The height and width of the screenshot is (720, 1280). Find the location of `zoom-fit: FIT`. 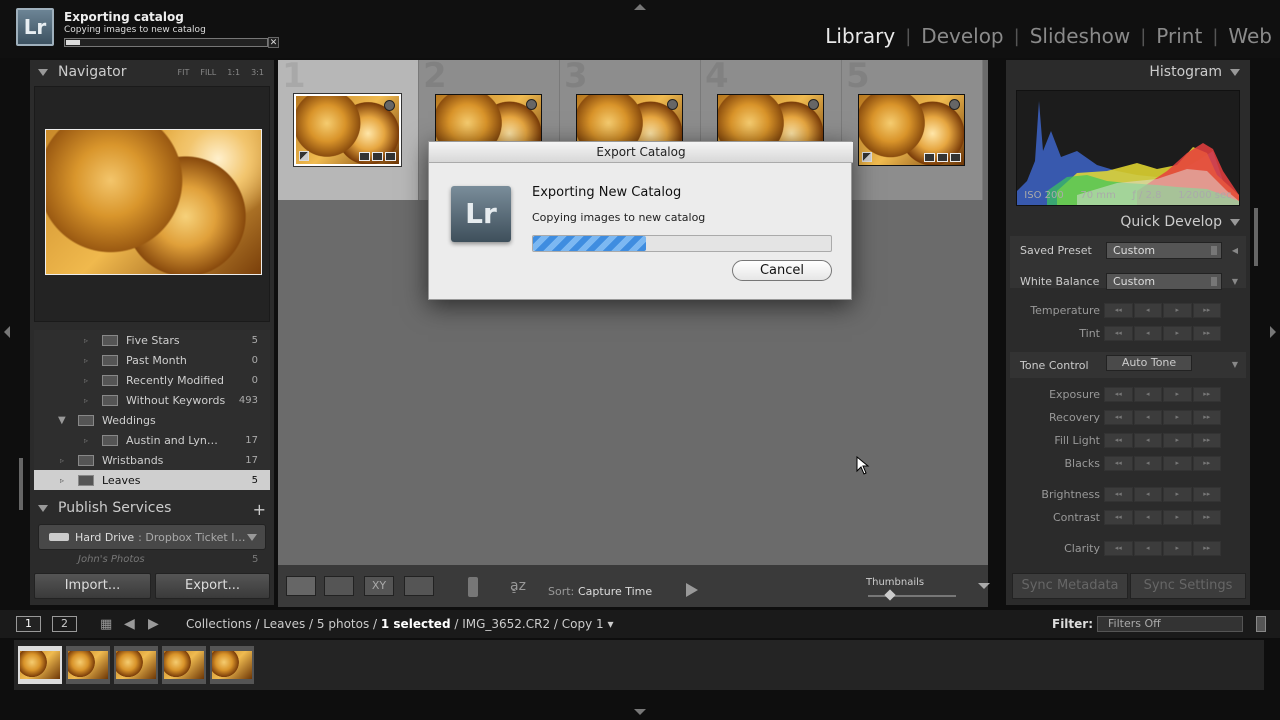

zoom-fit: FIT is located at coordinates (184, 72).